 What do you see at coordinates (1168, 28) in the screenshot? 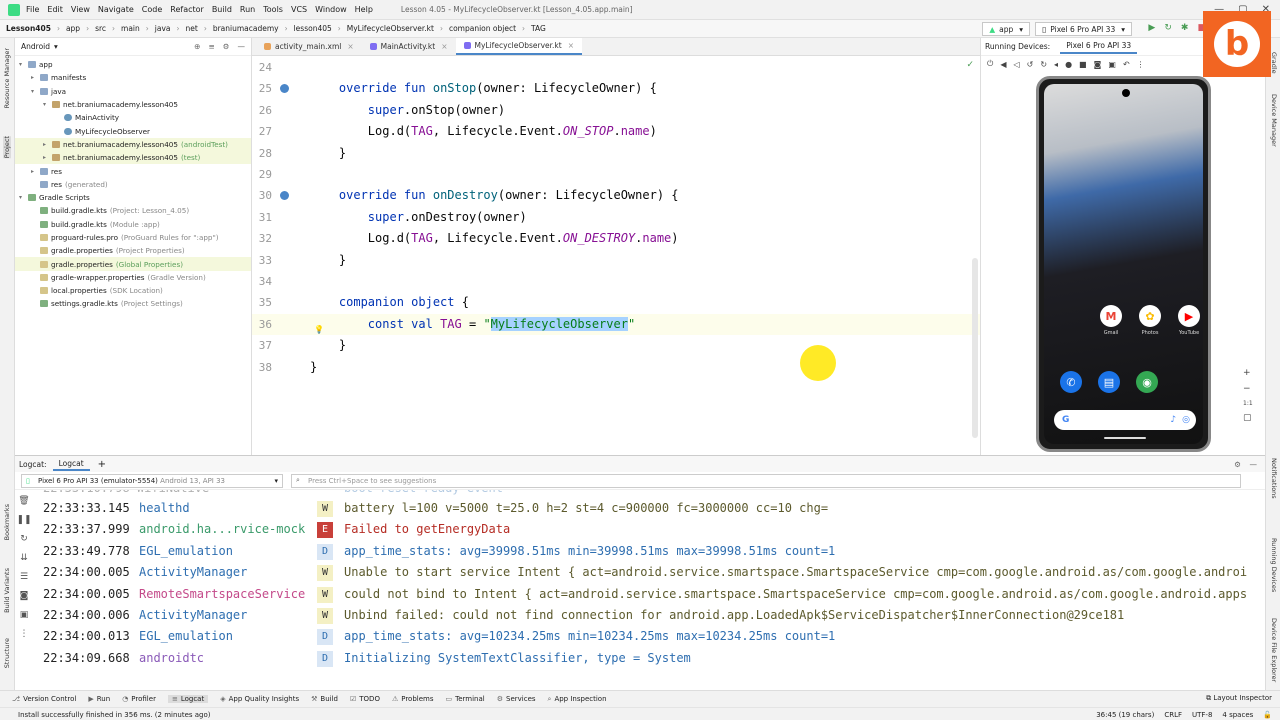
I see `apply-changes-icon: ↻` at bounding box center [1168, 28].